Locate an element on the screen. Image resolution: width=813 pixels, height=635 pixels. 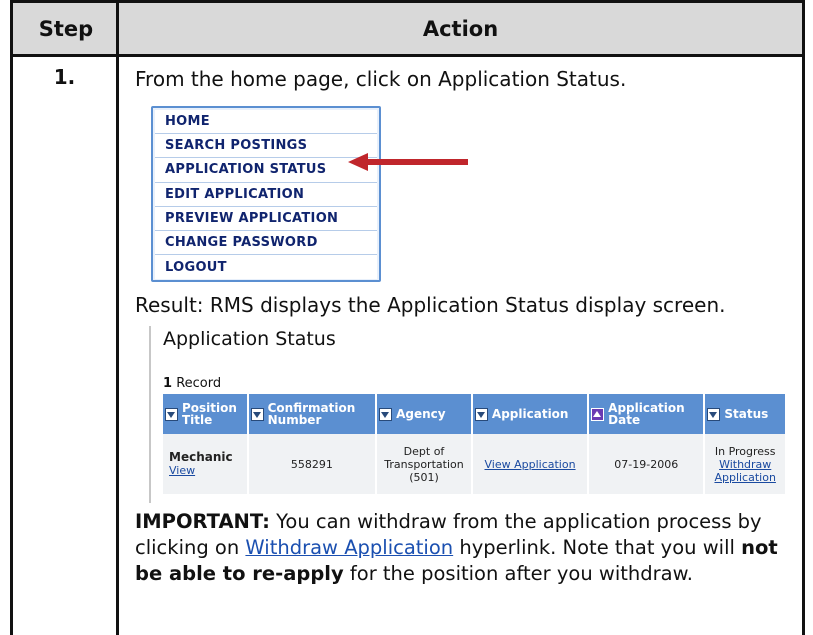
menu-item-edit-application: EDIT APPLICATION is located at coordinates (266, 194).